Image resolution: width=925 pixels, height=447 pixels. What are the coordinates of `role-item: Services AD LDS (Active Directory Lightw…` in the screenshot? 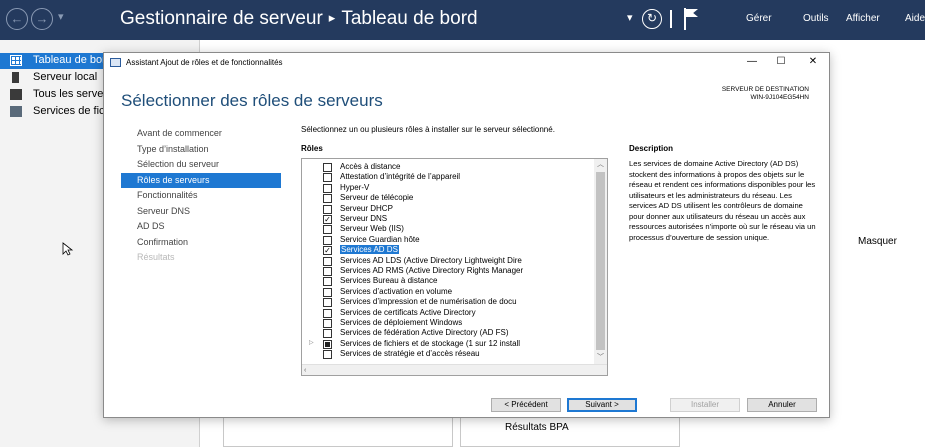 It's located at (448, 261).